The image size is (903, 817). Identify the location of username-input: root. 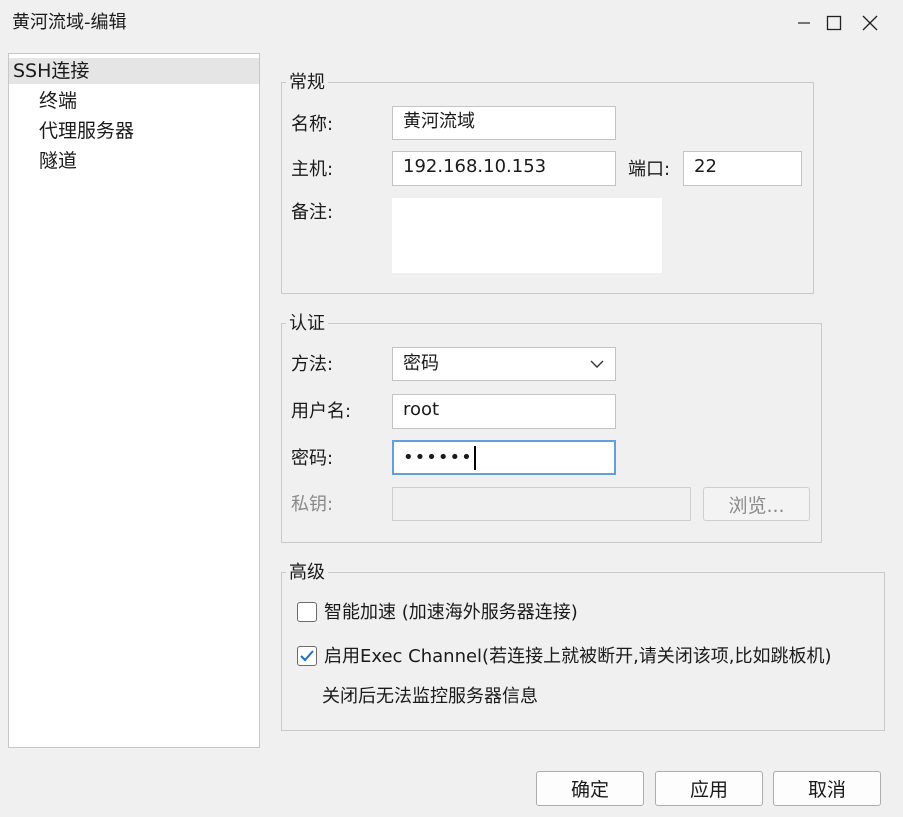
(504, 411).